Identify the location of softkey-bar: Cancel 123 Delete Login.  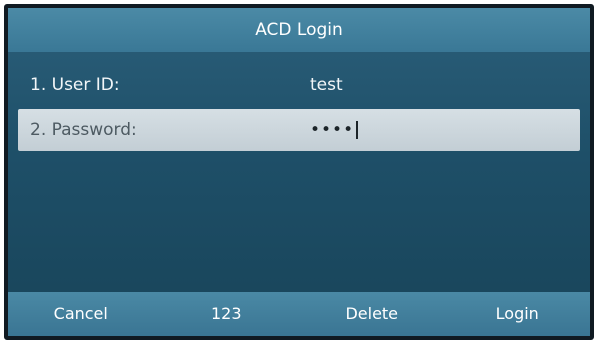
(299, 314).